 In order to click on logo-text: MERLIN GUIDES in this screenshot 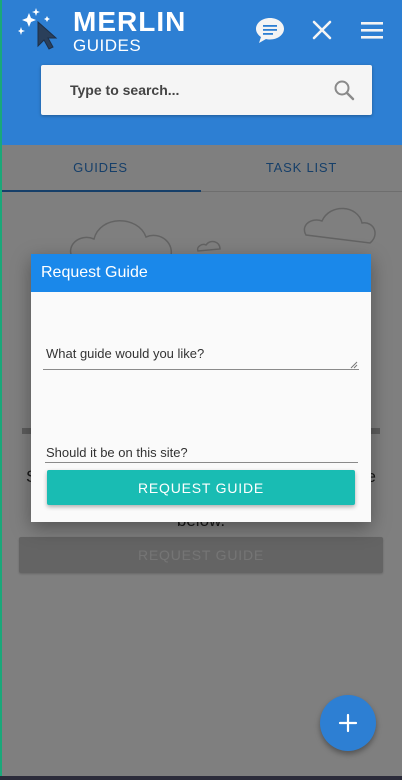, I will do `click(130, 30)`.